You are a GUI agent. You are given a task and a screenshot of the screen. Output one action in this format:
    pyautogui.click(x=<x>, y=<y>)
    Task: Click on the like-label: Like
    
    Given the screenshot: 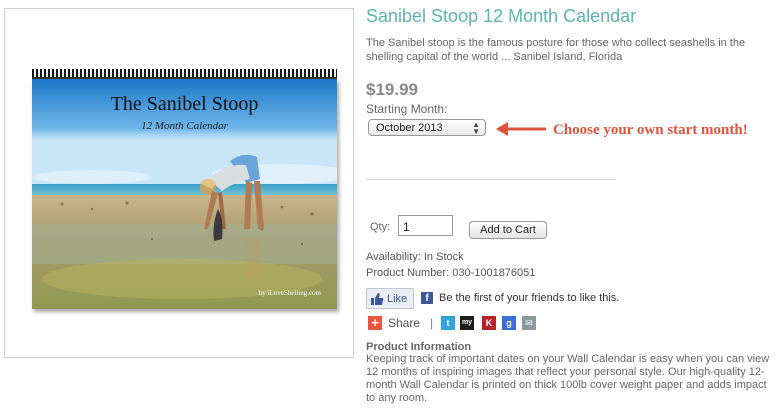 What is the action you would take?
    pyautogui.click(x=397, y=299)
    